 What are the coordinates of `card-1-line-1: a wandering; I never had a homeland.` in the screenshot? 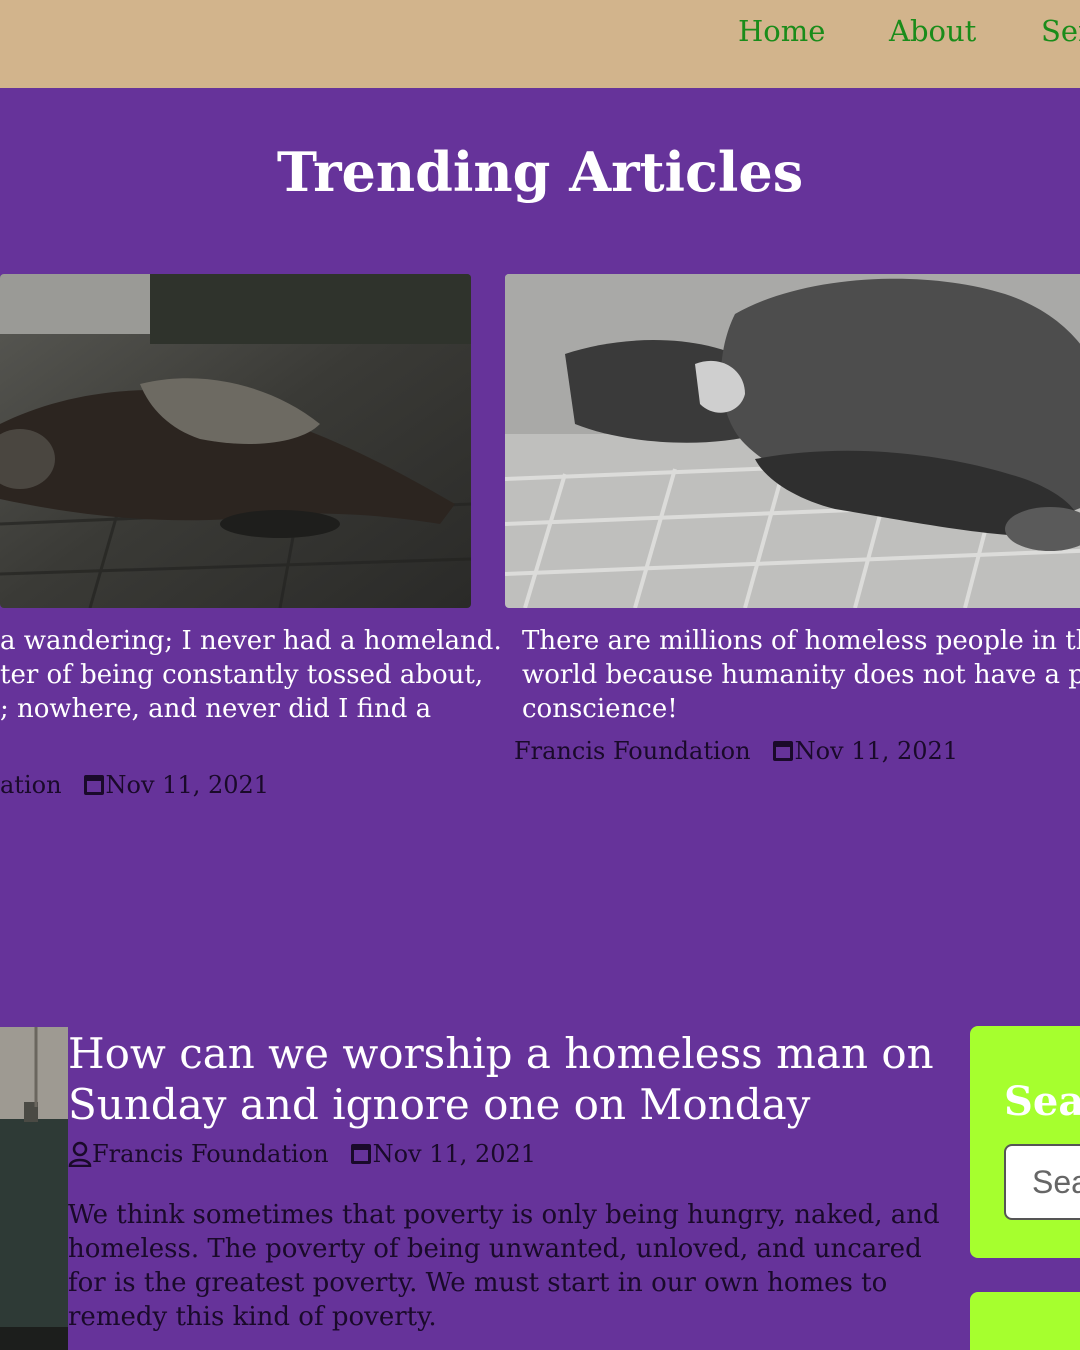 It's located at (251, 641).